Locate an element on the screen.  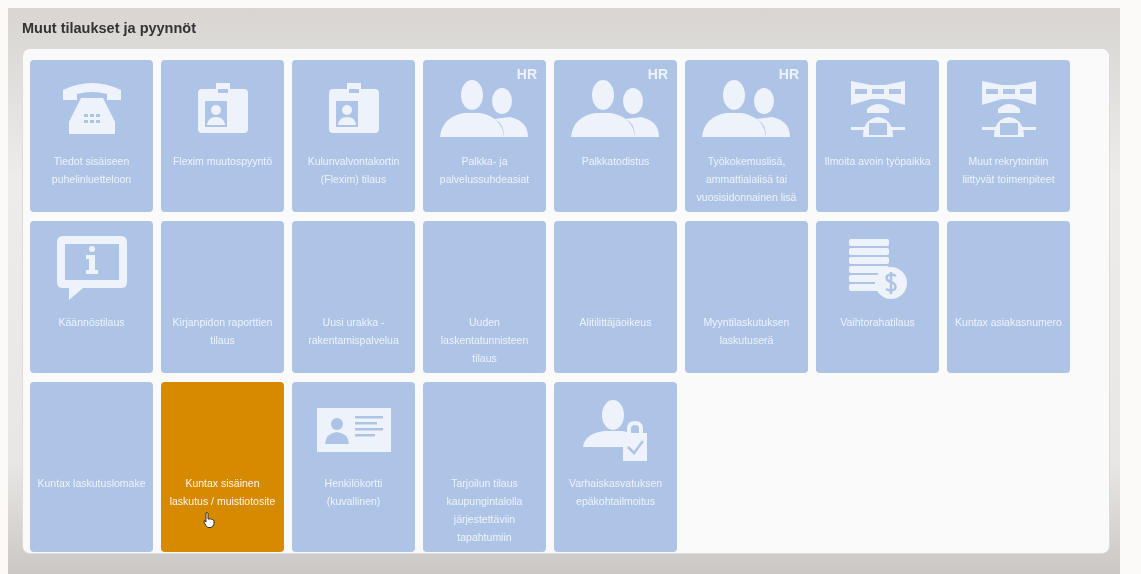
tile-label: Flexim muutospyyntö is located at coordinates (222, 161).